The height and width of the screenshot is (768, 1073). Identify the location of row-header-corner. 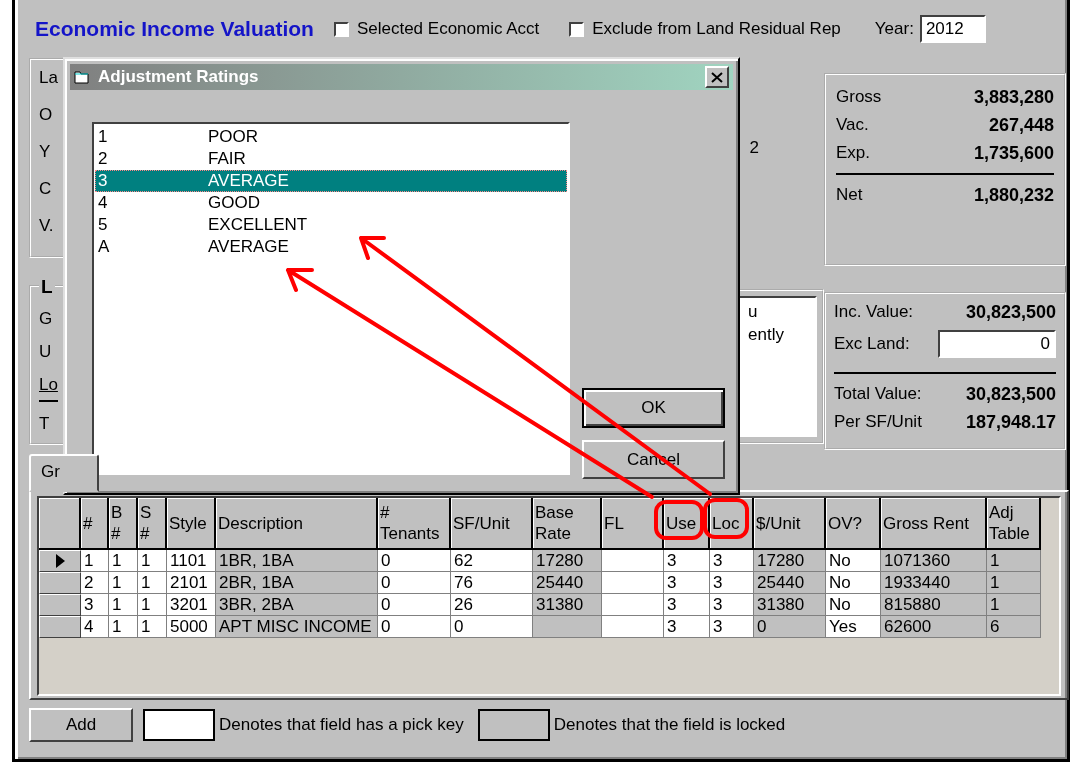
(60, 524).